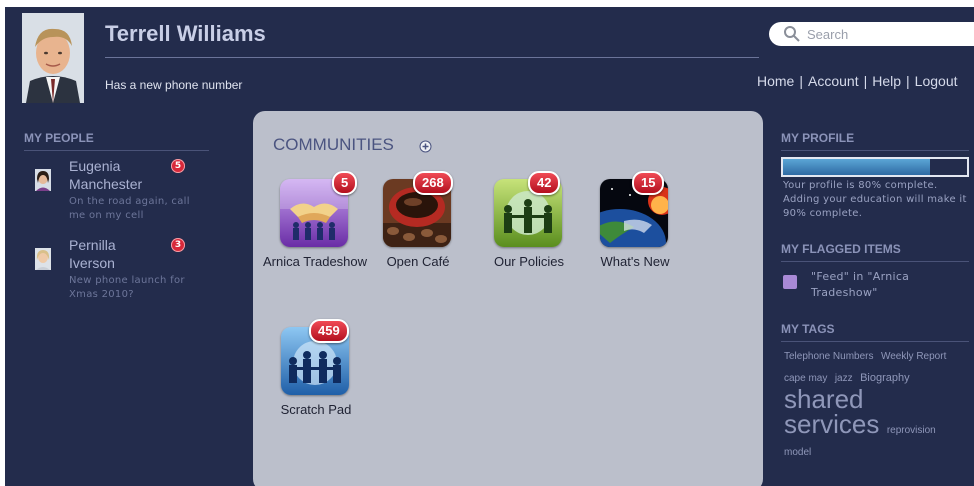  What do you see at coordinates (345, 183) in the screenshot?
I see `count-badge: 5` at bounding box center [345, 183].